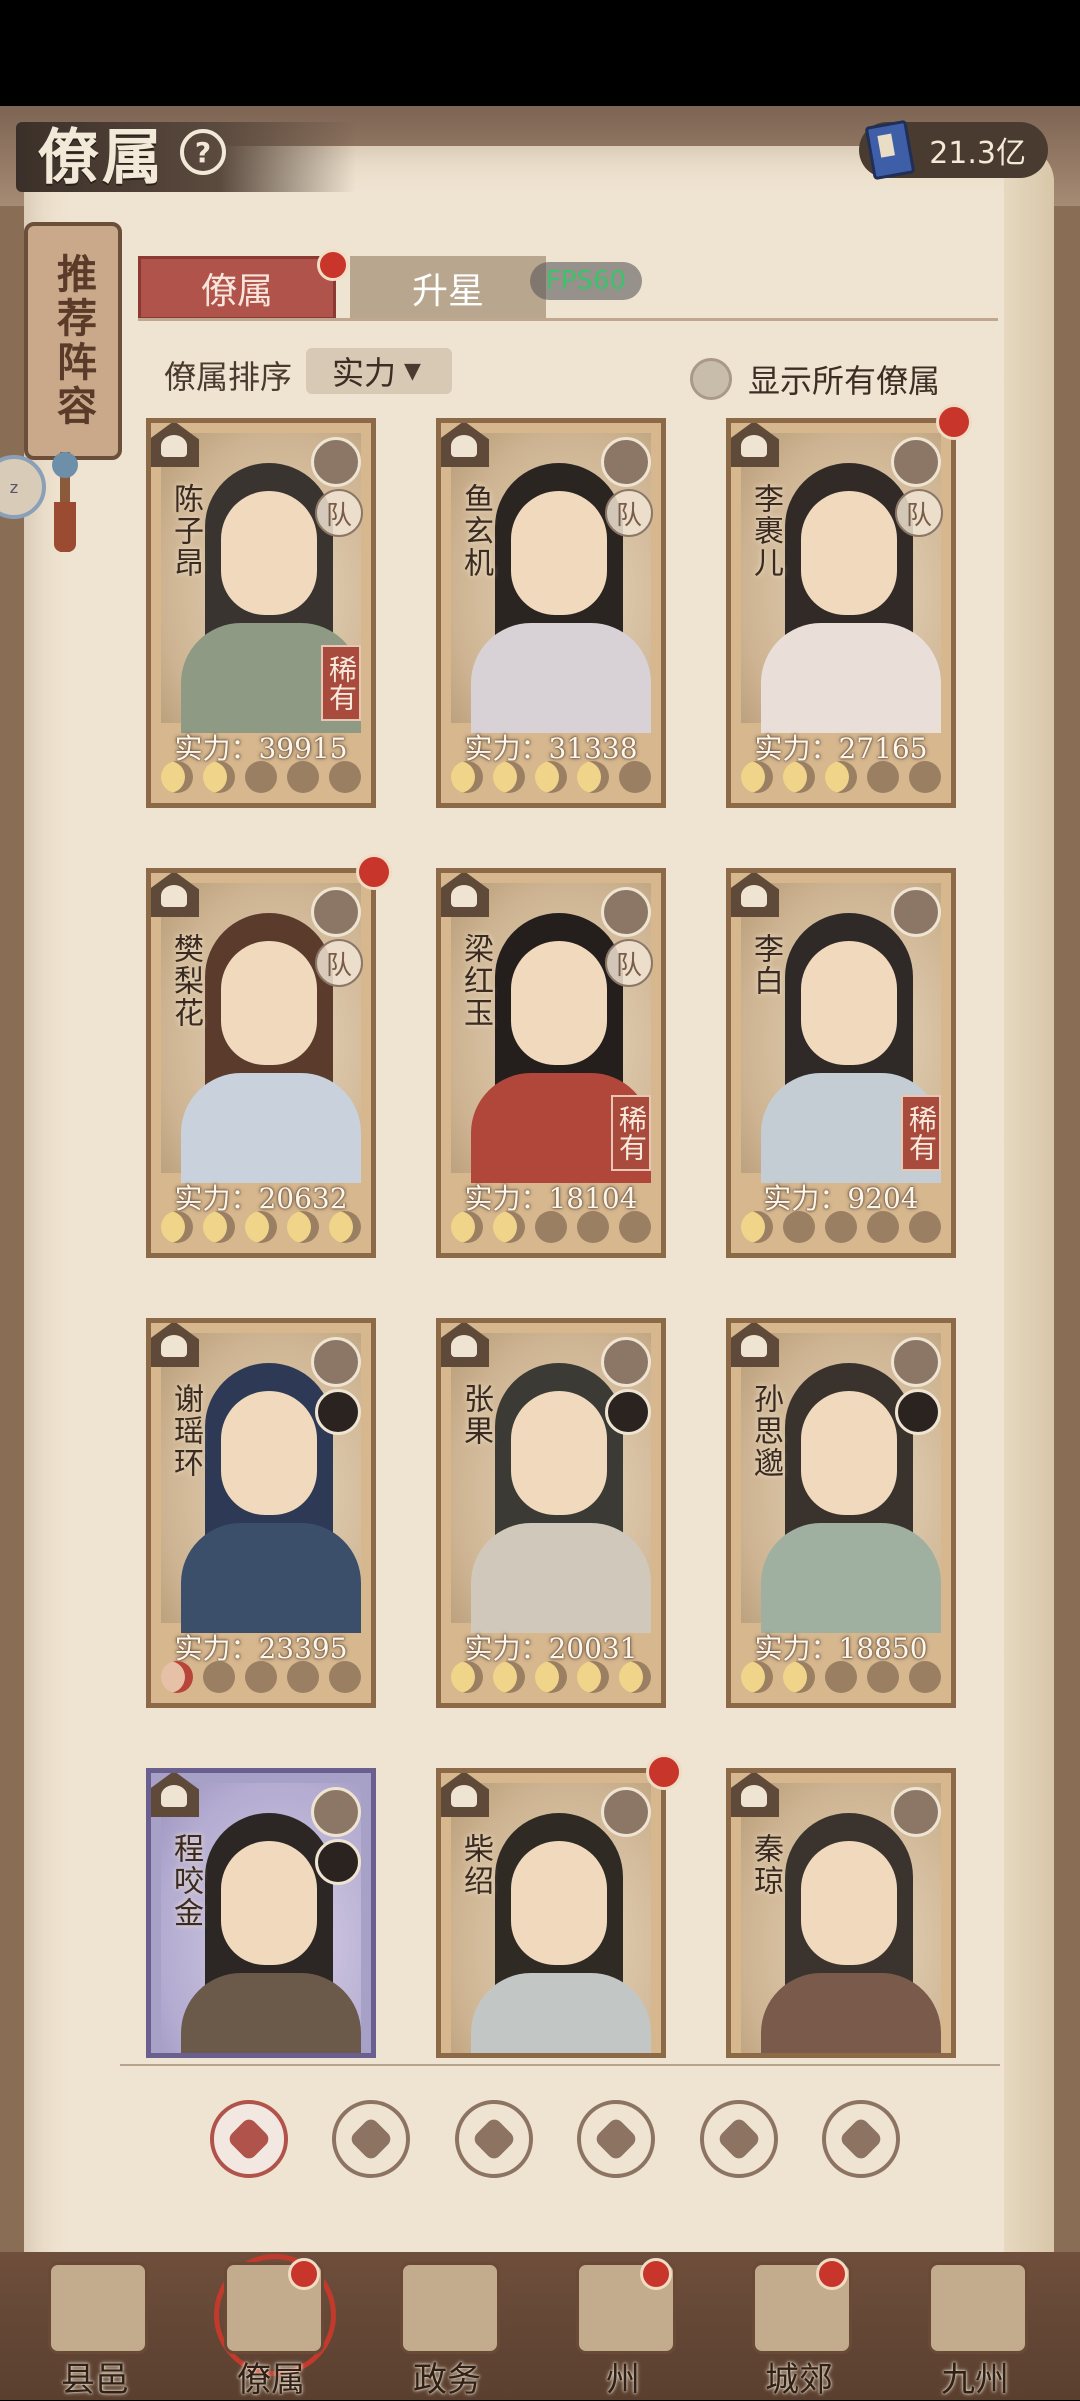  Describe the element at coordinates (841, 1913) in the screenshot. I see `retainer-card: 秦琼` at that location.